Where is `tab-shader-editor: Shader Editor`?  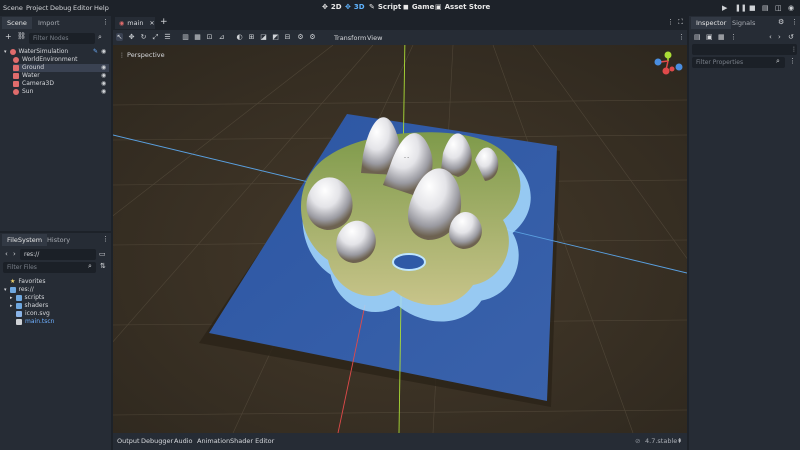 tab-shader-editor: Shader Editor is located at coordinates (252, 441).